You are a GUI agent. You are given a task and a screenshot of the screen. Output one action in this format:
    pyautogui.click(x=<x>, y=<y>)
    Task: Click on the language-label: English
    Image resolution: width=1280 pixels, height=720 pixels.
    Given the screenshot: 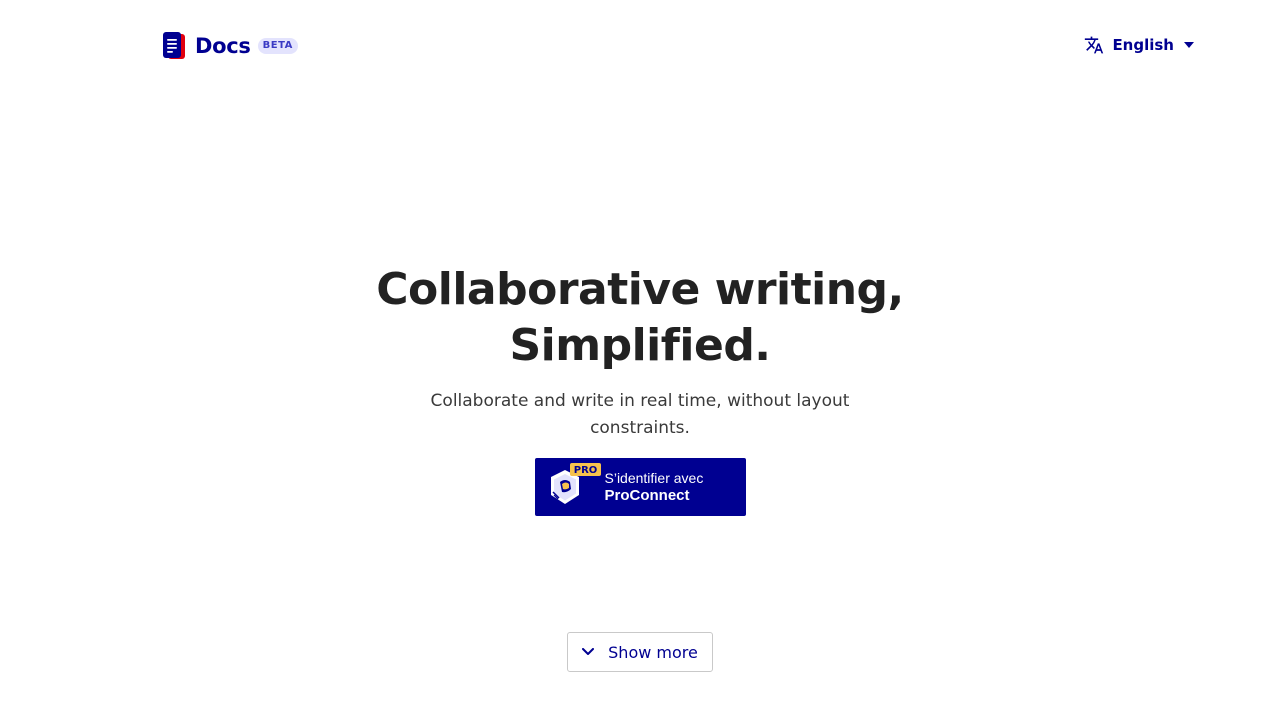 What is the action you would take?
    pyautogui.click(x=1143, y=45)
    